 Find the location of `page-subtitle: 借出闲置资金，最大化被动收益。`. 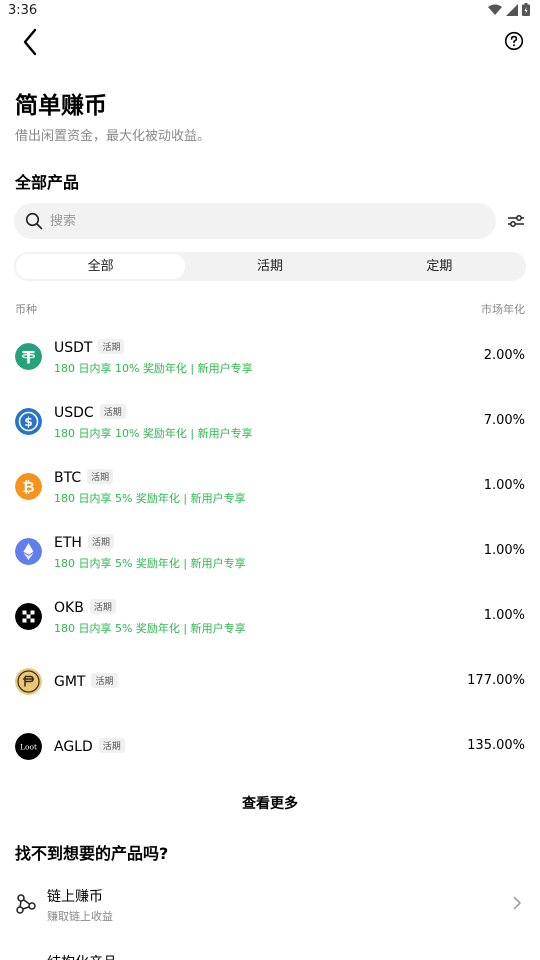

page-subtitle: 借出闲置资金，最大化被动收益。 is located at coordinates (113, 136).